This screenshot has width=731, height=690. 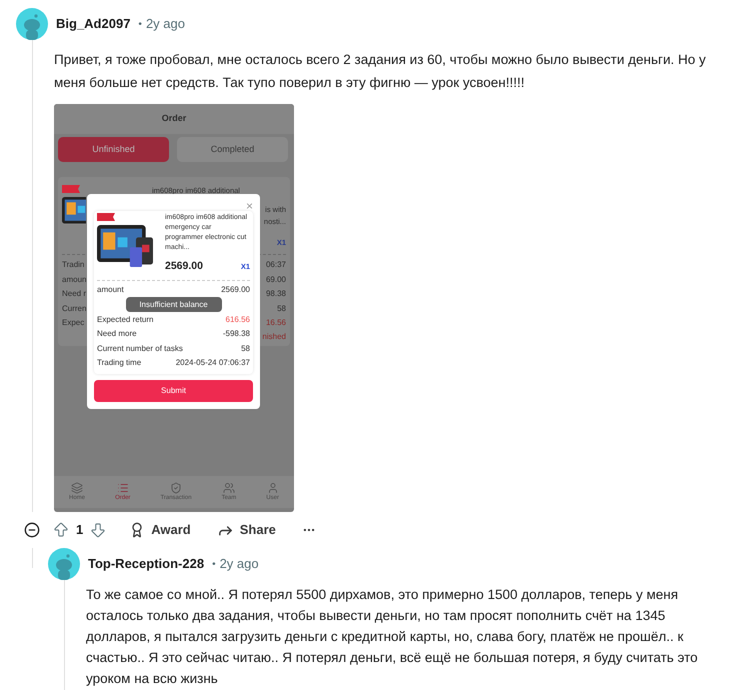 I want to click on share-button: Share, so click(x=246, y=530).